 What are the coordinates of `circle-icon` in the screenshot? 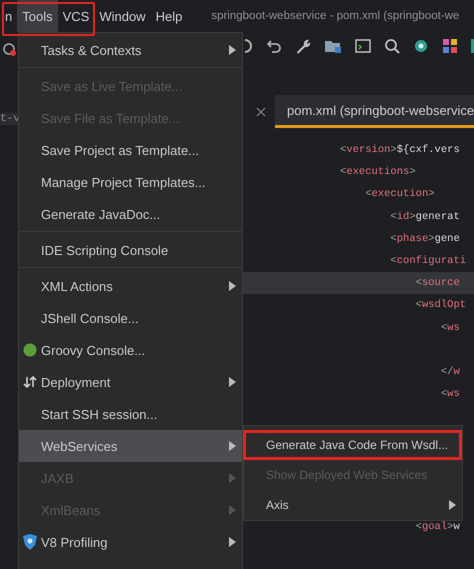 It's located at (421, 46).